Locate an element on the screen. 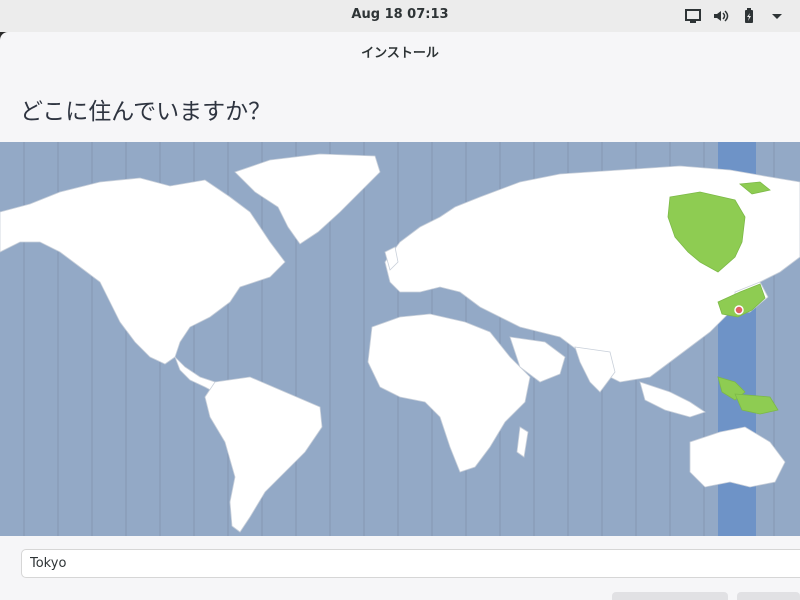 The image size is (800, 600). clock: Aug 18 07:13 is located at coordinates (400, 14).